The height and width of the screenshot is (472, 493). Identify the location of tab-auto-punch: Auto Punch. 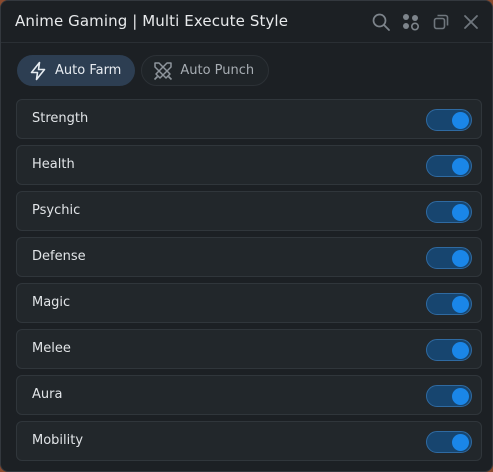
(205, 70).